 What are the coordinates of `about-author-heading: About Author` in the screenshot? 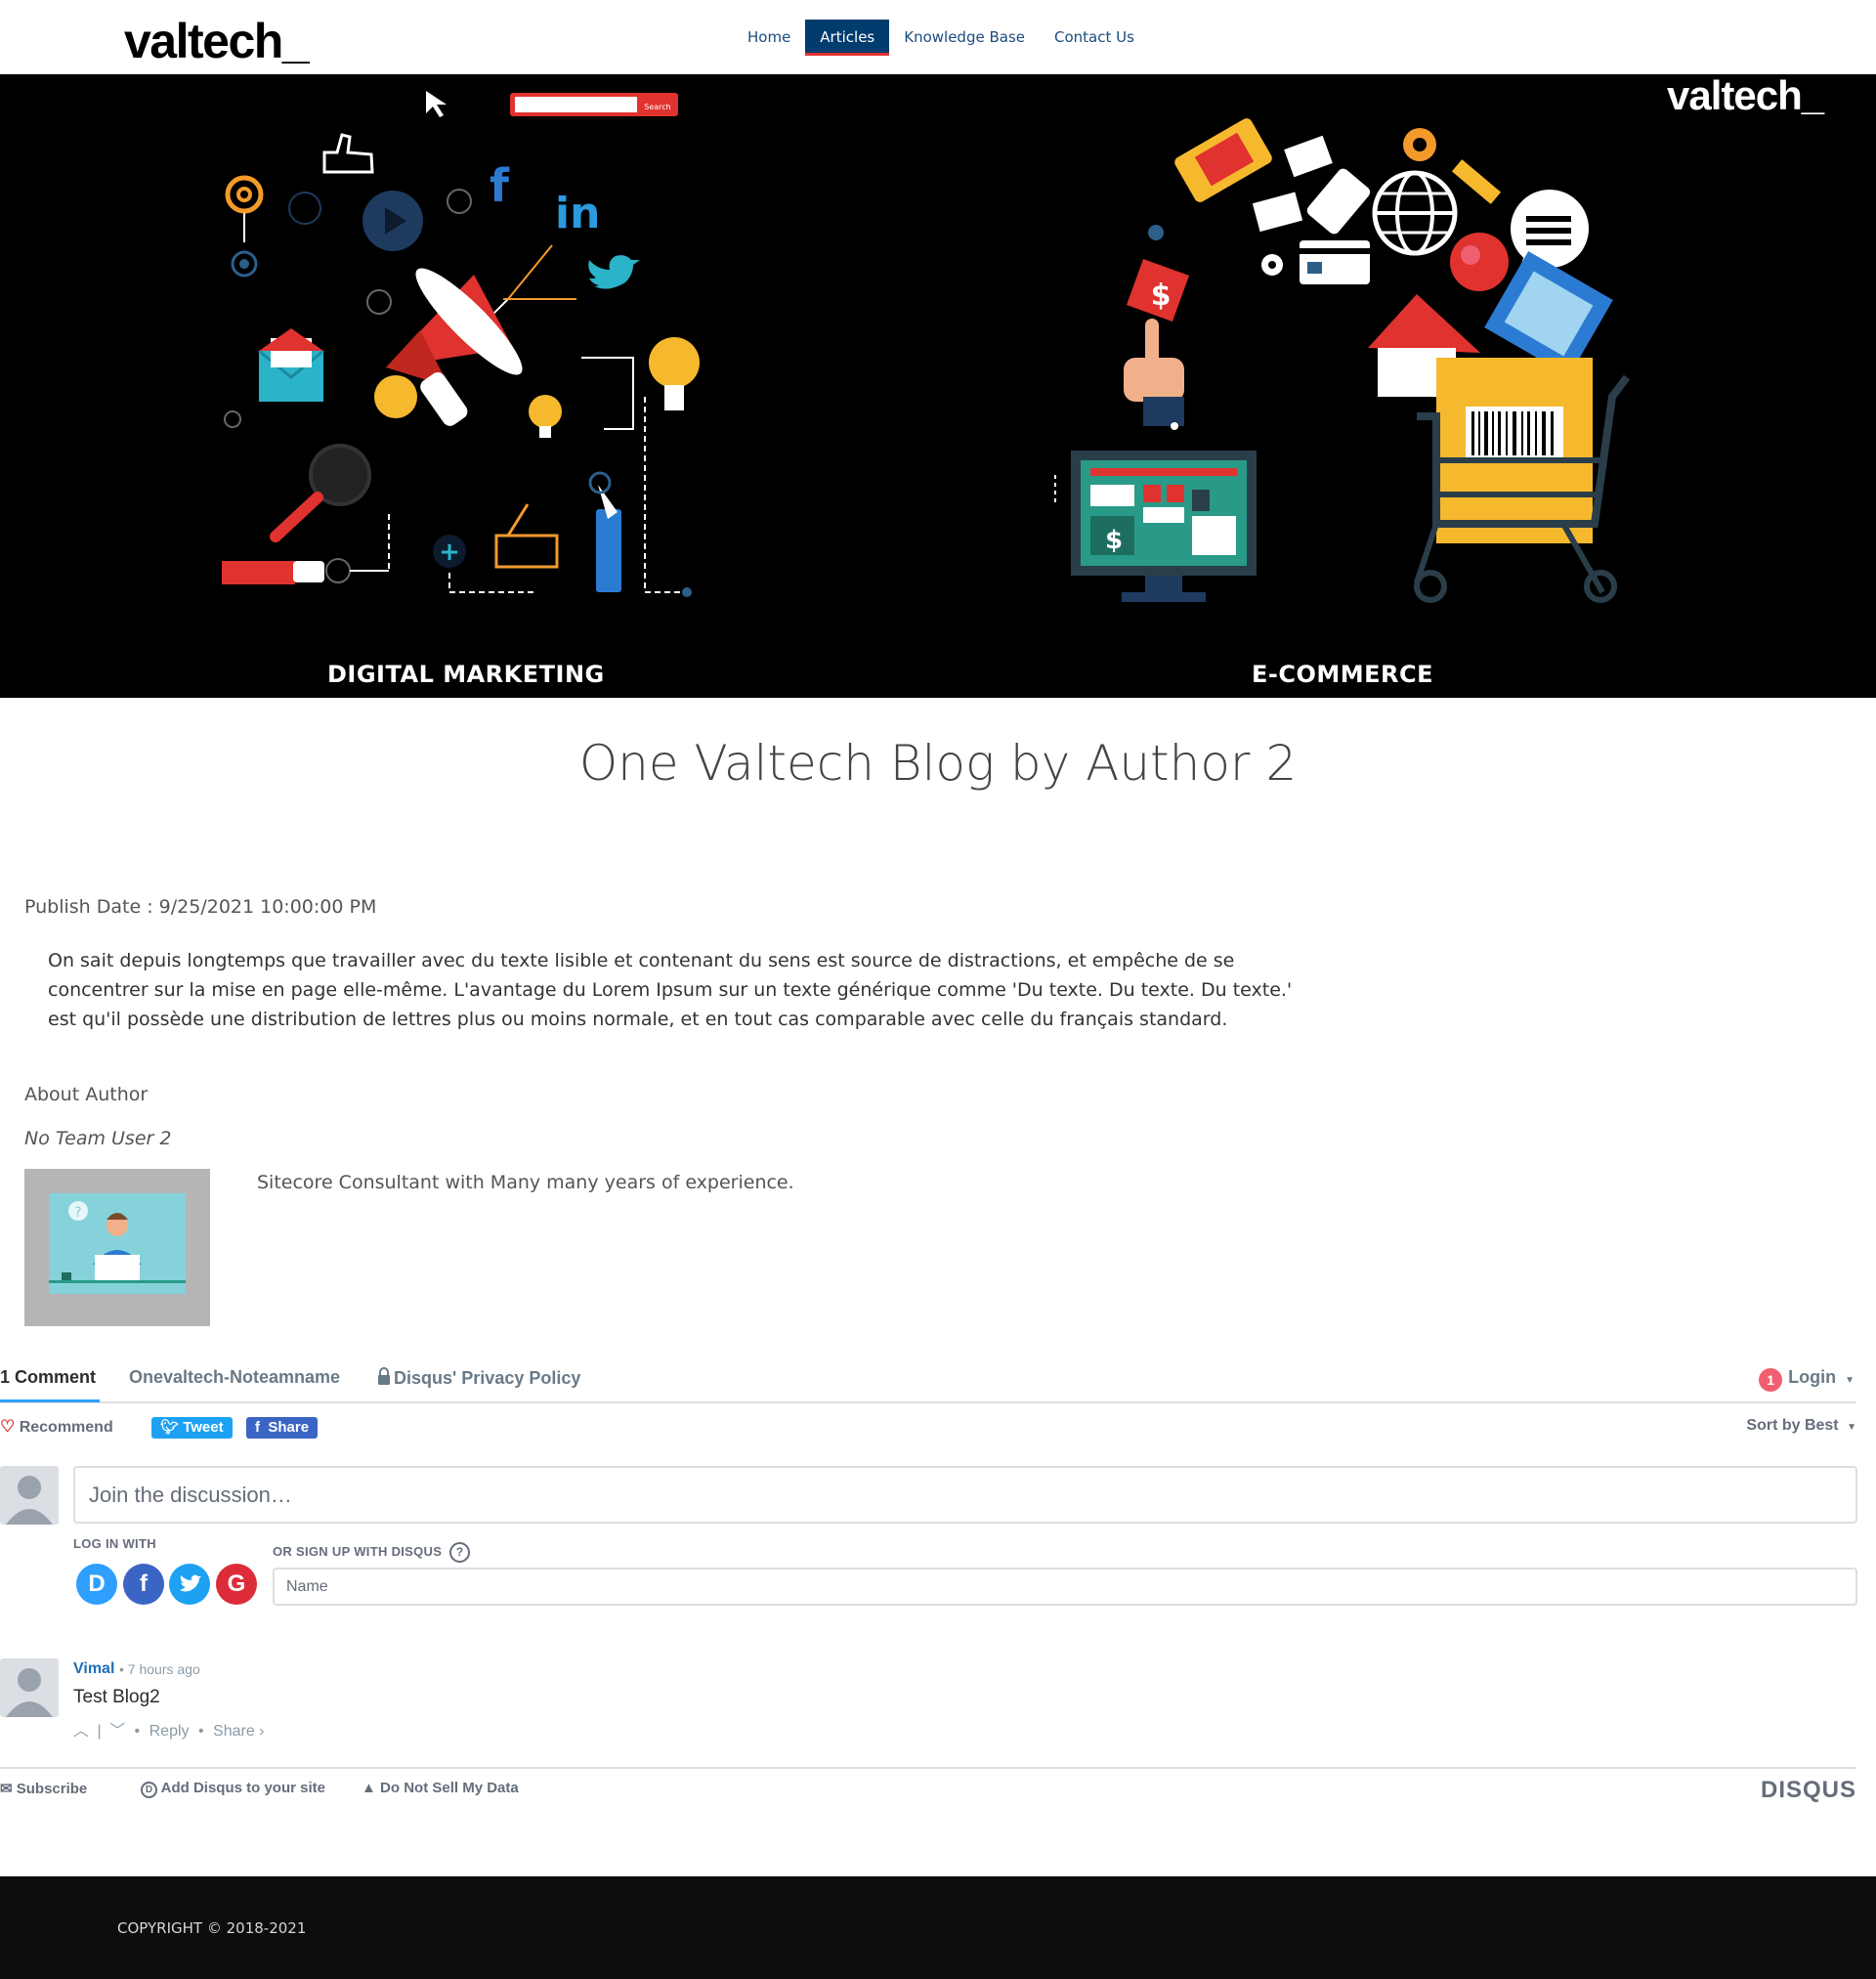 It's located at (86, 1094).